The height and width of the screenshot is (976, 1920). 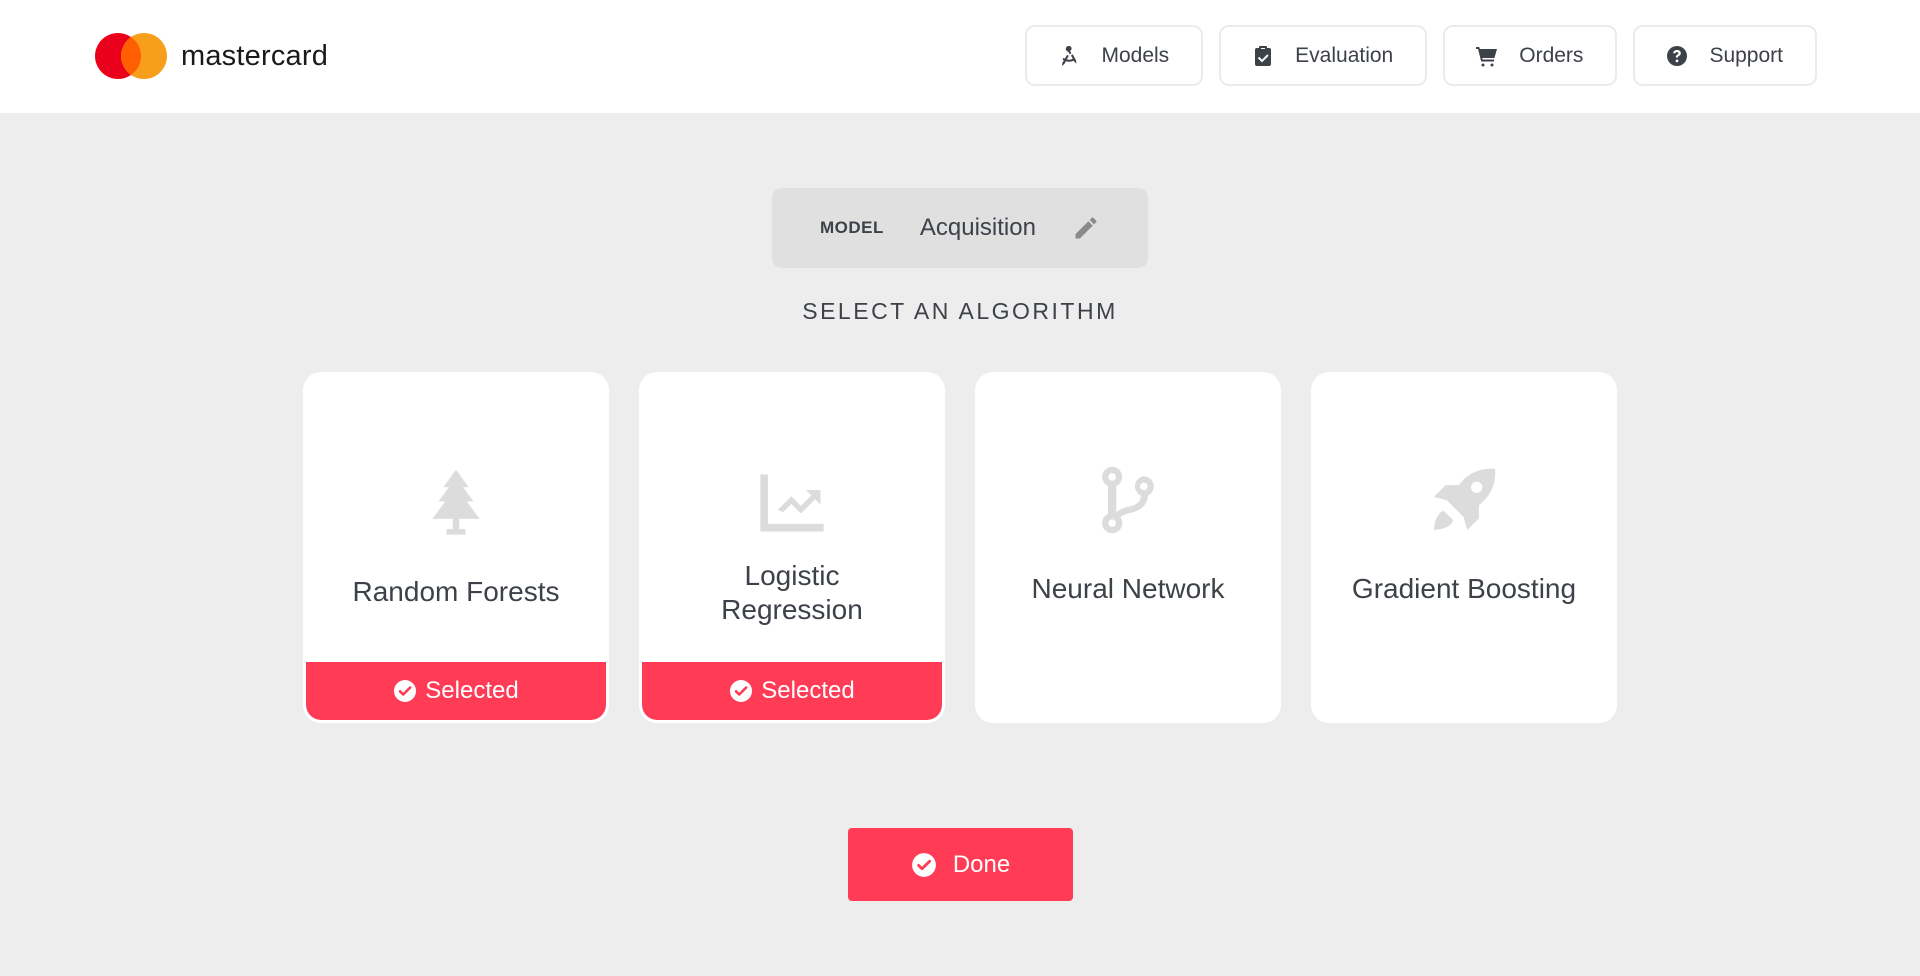 I want to click on nav-support-button: Support, so click(x=1725, y=55).